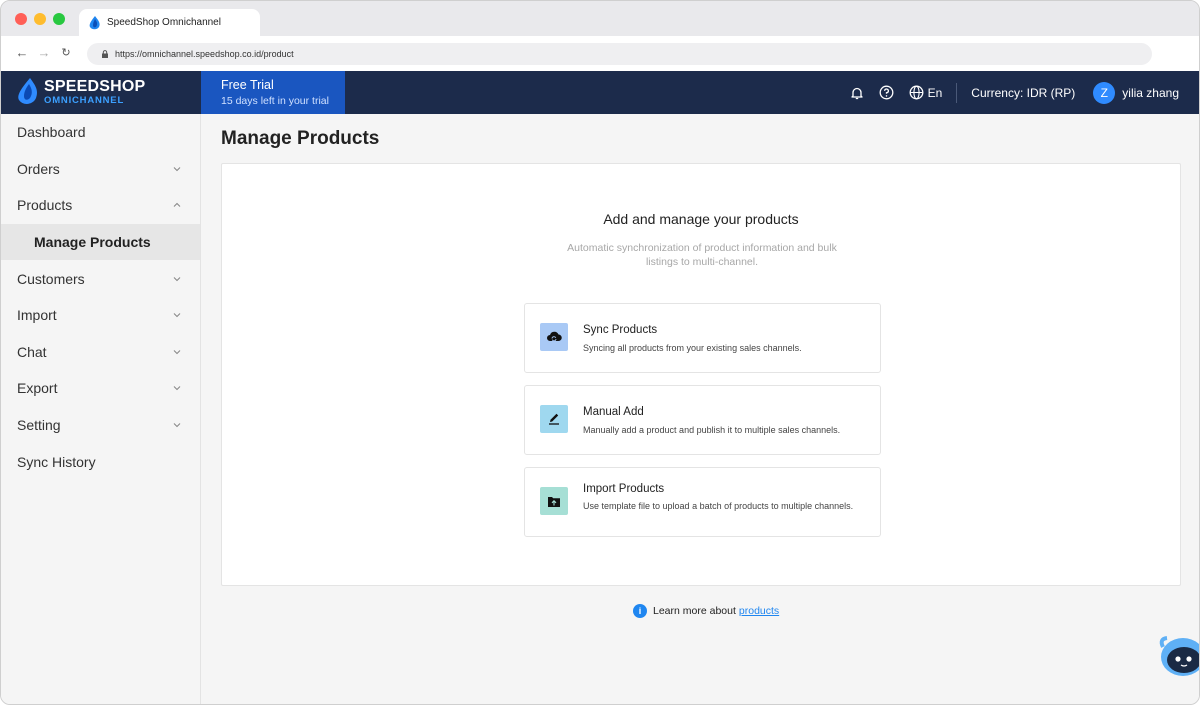 The width and height of the screenshot is (1200, 705). Describe the element at coordinates (759, 611) in the screenshot. I see `products-help-link: products` at that location.